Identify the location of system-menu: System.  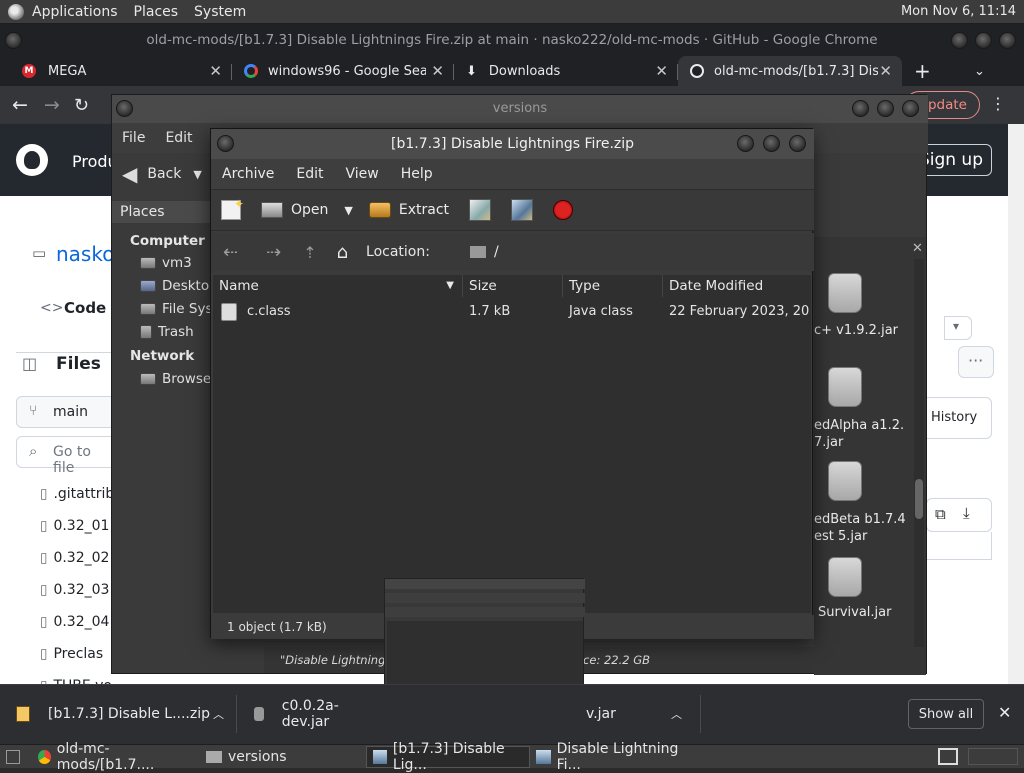
(220, 12).